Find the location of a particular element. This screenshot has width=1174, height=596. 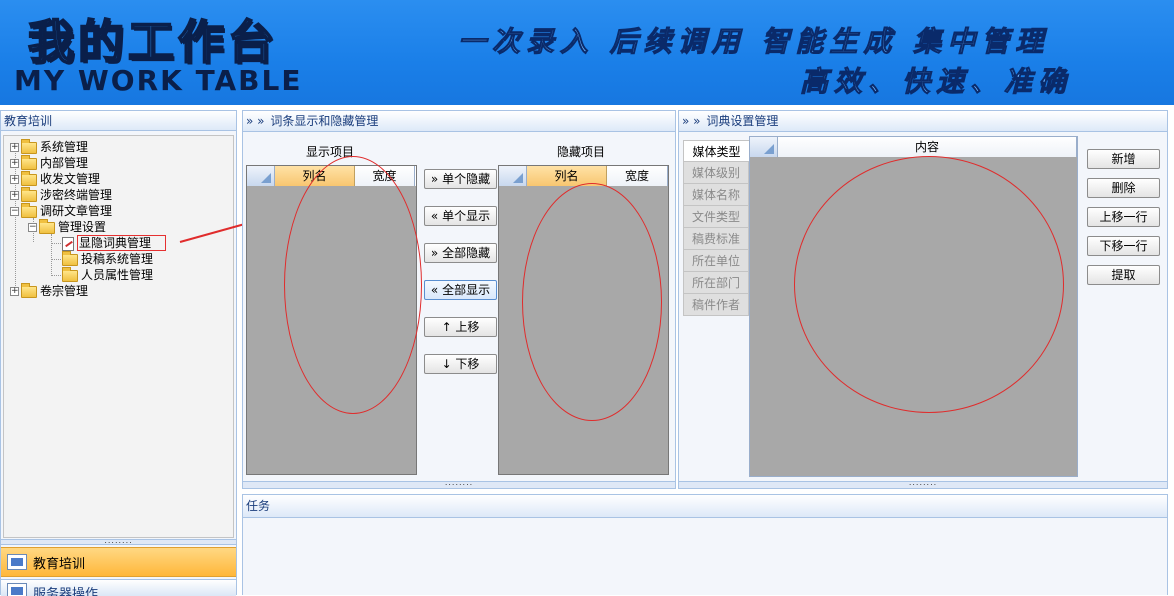

tab-media-type: 媒体类型 is located at coordinates (716, 151).